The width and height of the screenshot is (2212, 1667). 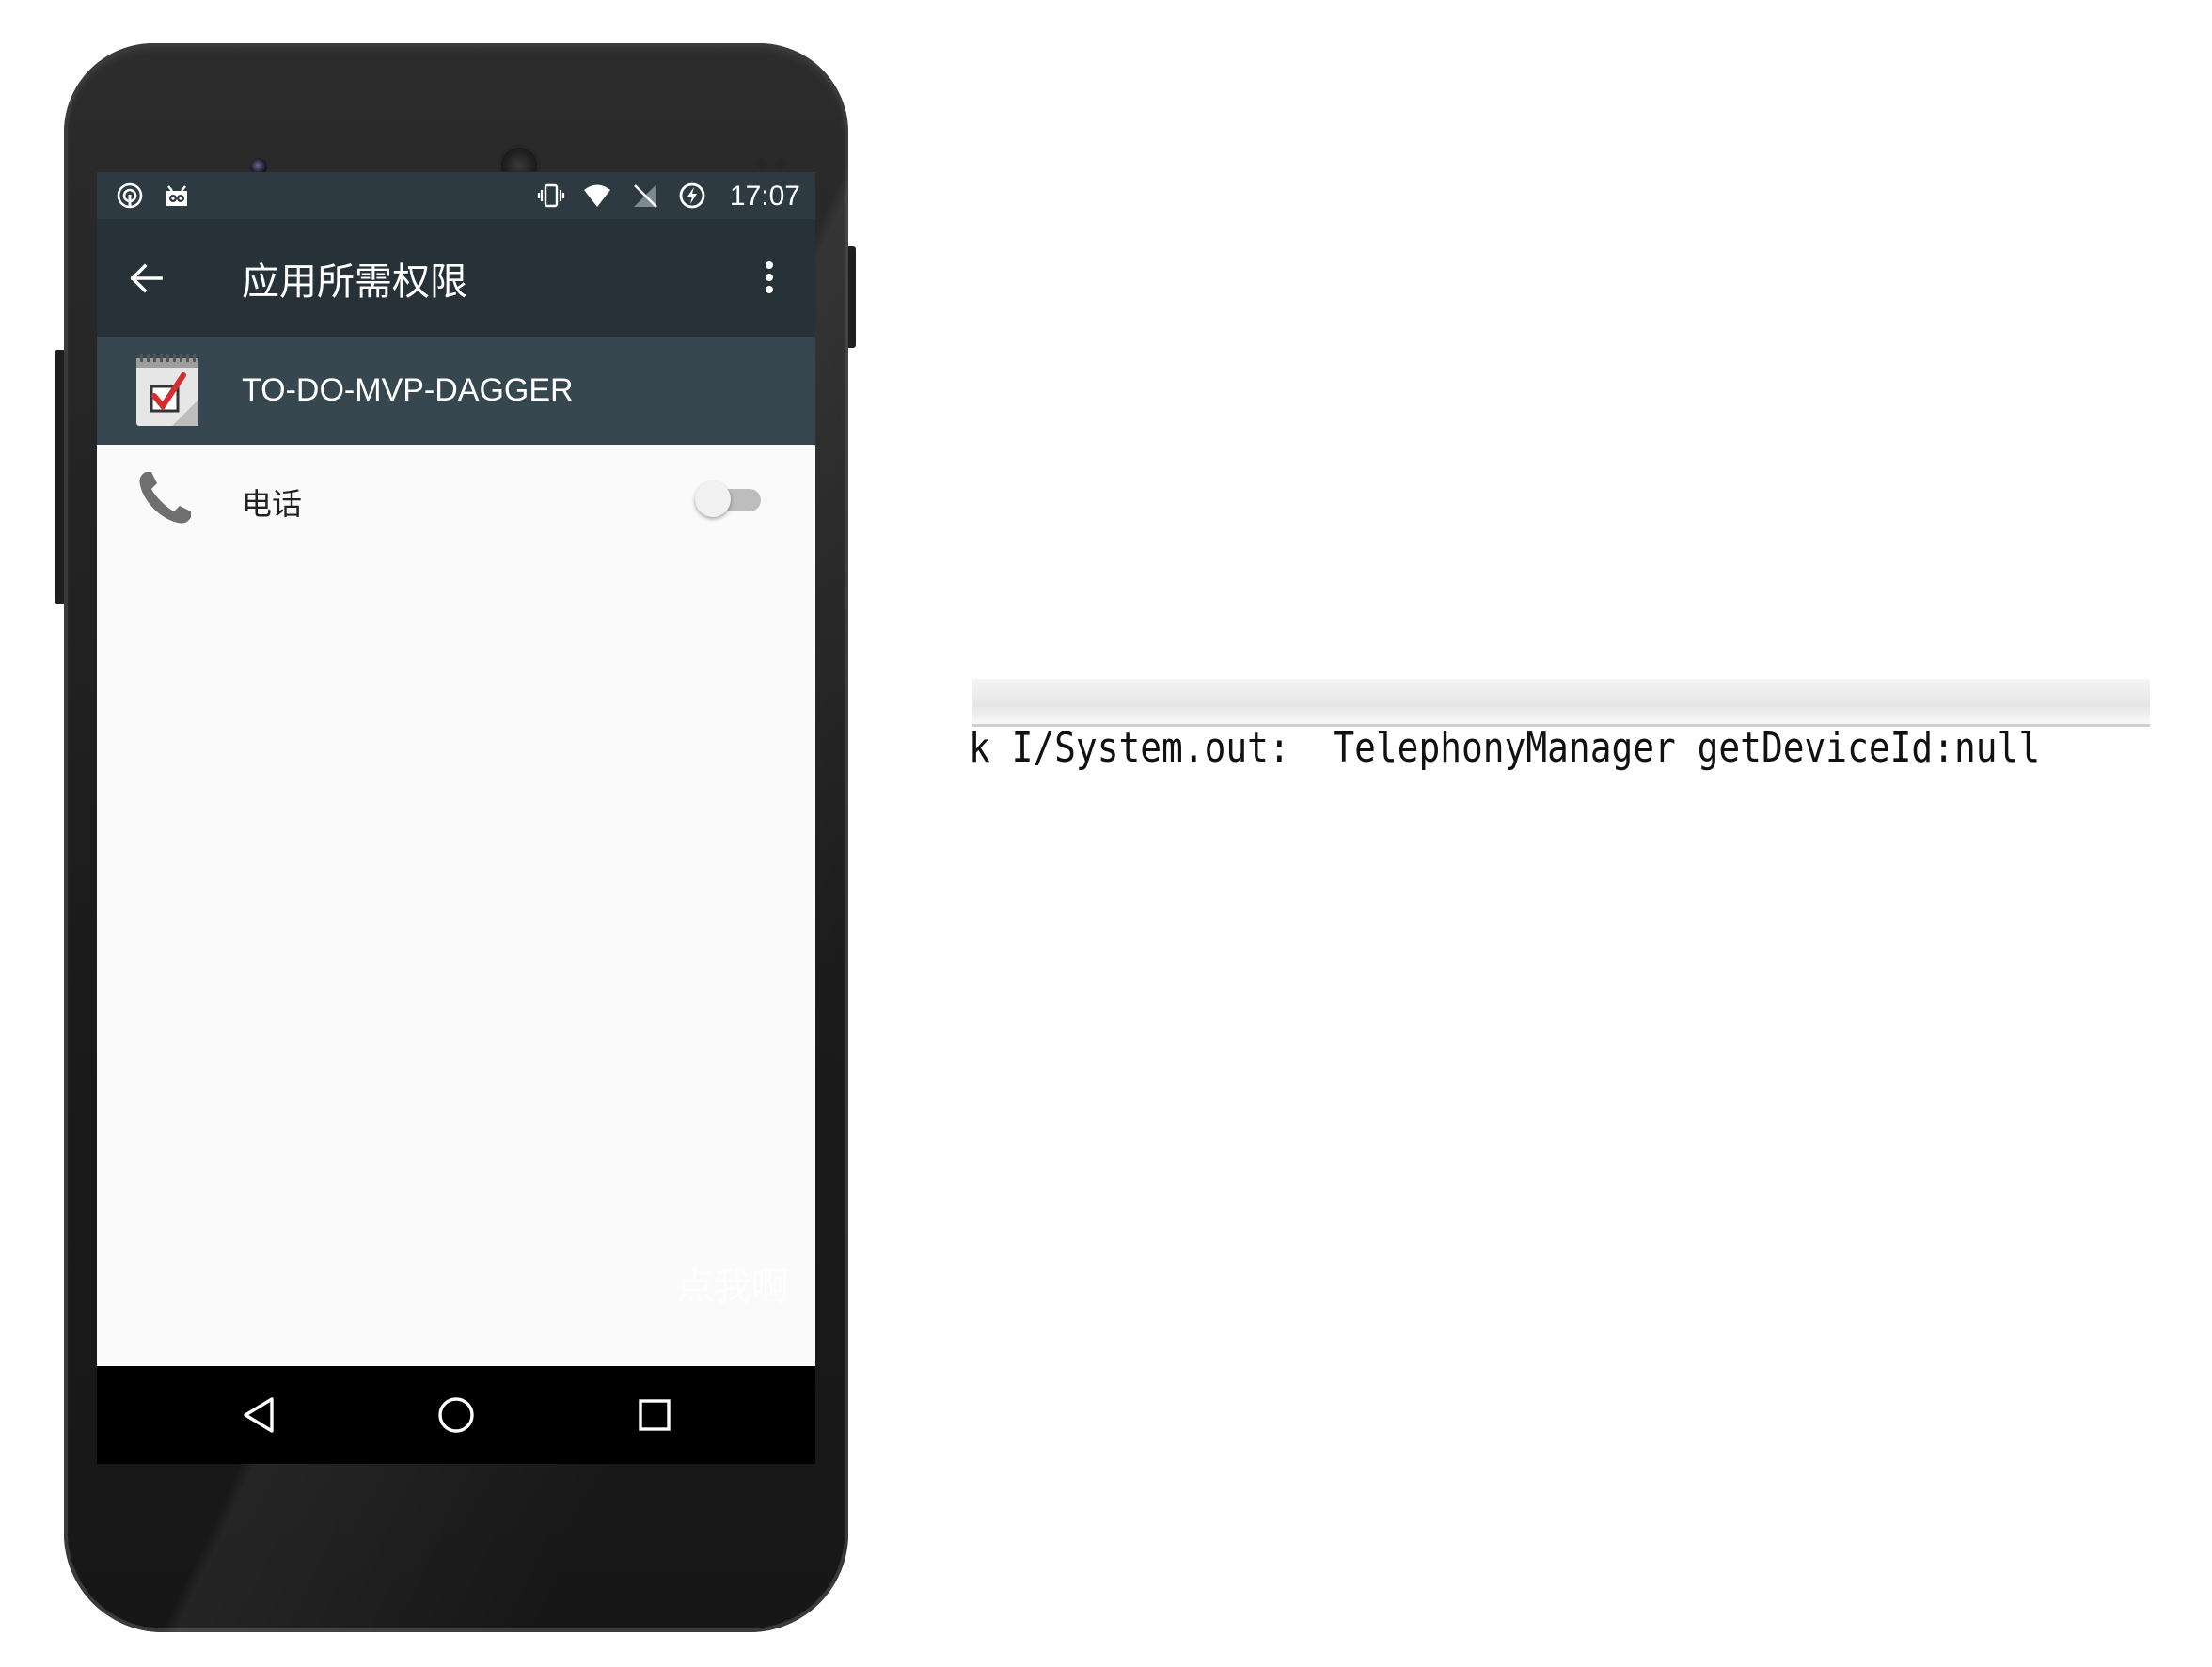 What do you see at coordinates (408, 390) in the screenshot?
I see `app-name: TO-DO-MVP-DAGGER` at bounding box center [408, 390].